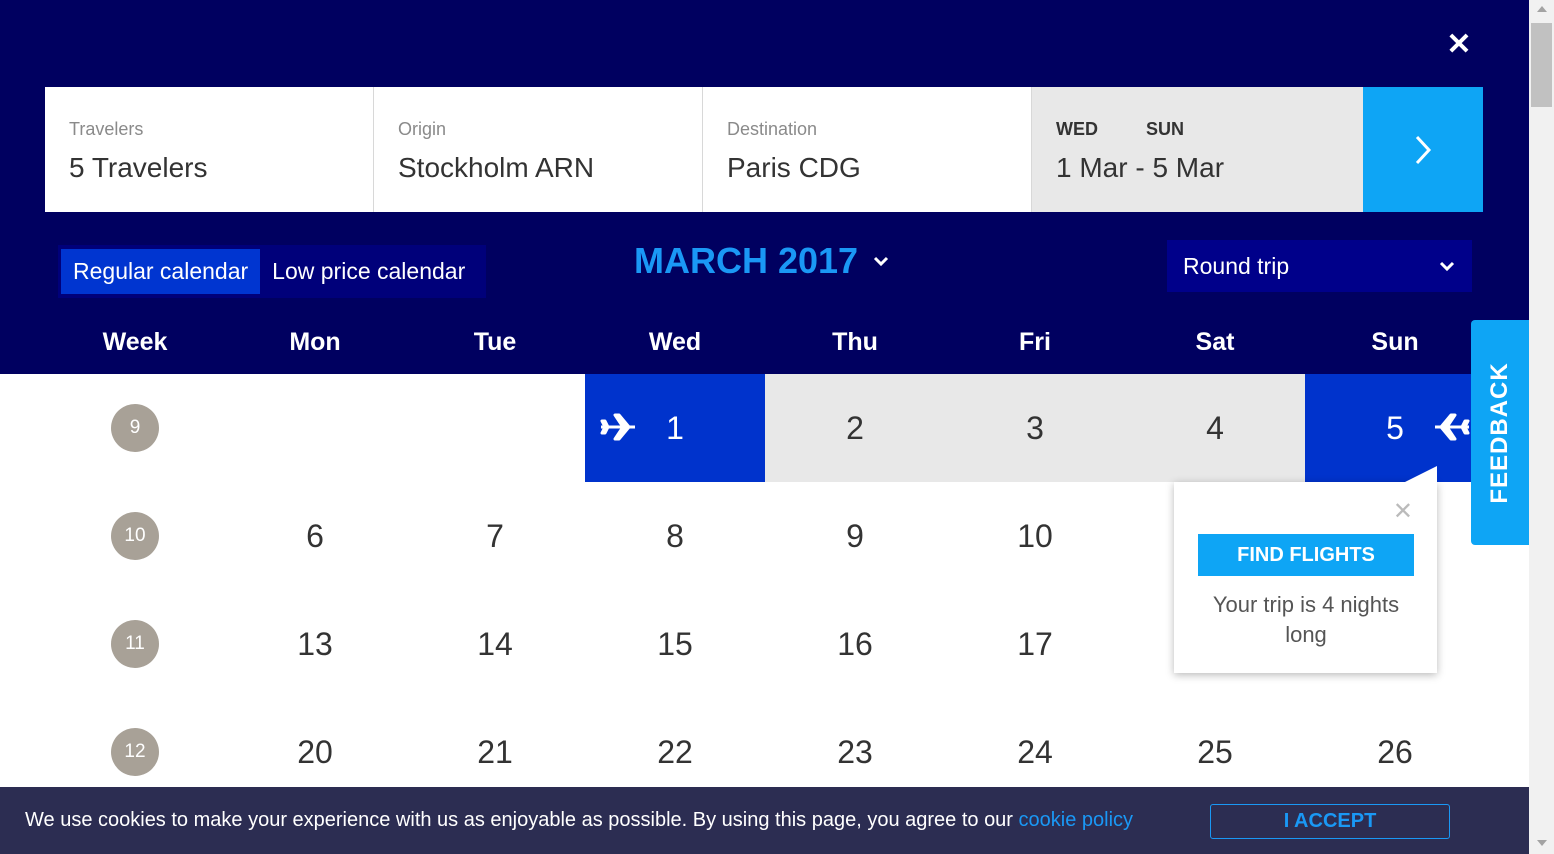  What do you see at coordinates (135, 752) in the screenshot?
I see `week-number: 12` at bounding box center [135, 752].